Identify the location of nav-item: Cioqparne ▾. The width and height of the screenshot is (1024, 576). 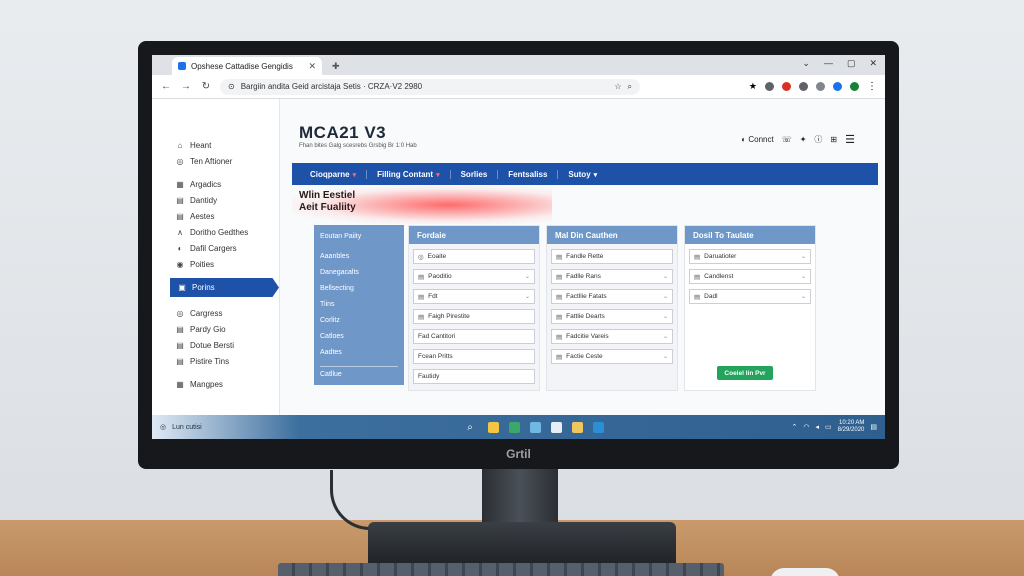
(334, 174).